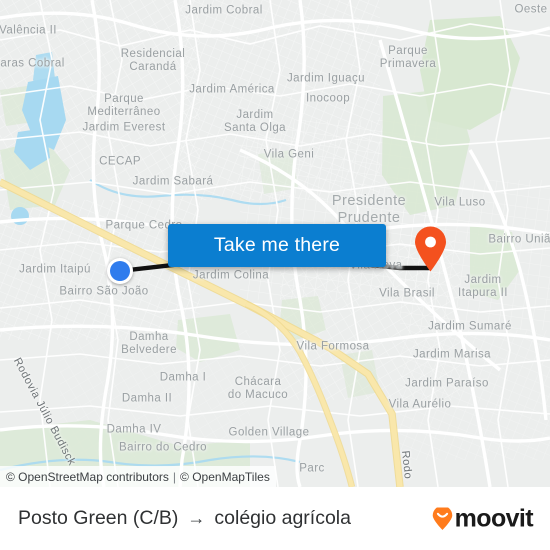 This screenshot has width=550, height=550. Describe the element at coordinates (442, 518) in the screenshot. I see `moovit-pin-icon` at that location.